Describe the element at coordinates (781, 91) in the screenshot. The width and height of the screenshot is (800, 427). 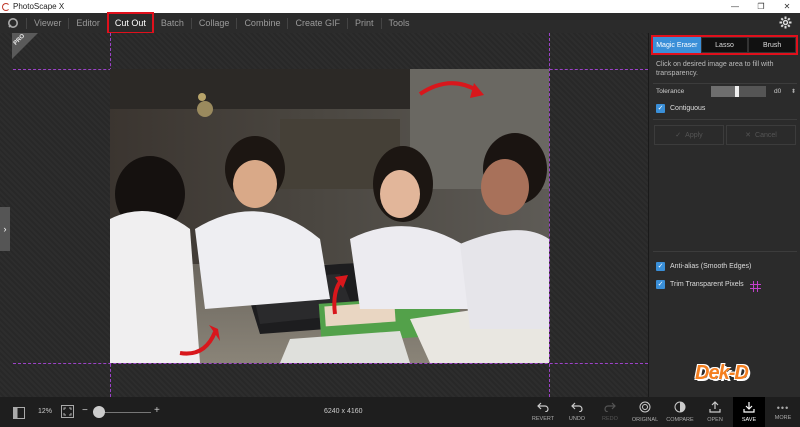
I see `tolerance-value: d0` at that location.